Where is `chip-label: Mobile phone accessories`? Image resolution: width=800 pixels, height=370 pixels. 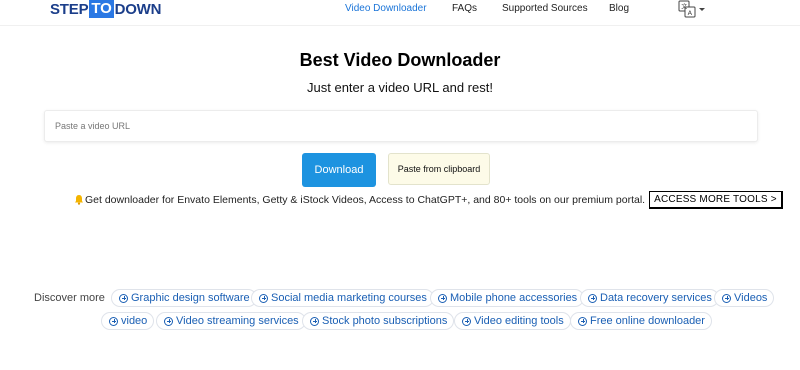 chip-label: Mobile phone accessories is located at coordinates (514, 298).